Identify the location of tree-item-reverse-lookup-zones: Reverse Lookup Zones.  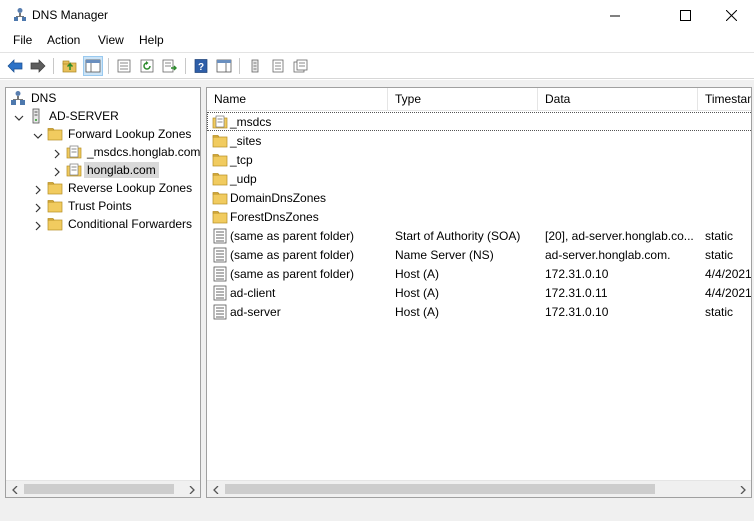
(121, 188).